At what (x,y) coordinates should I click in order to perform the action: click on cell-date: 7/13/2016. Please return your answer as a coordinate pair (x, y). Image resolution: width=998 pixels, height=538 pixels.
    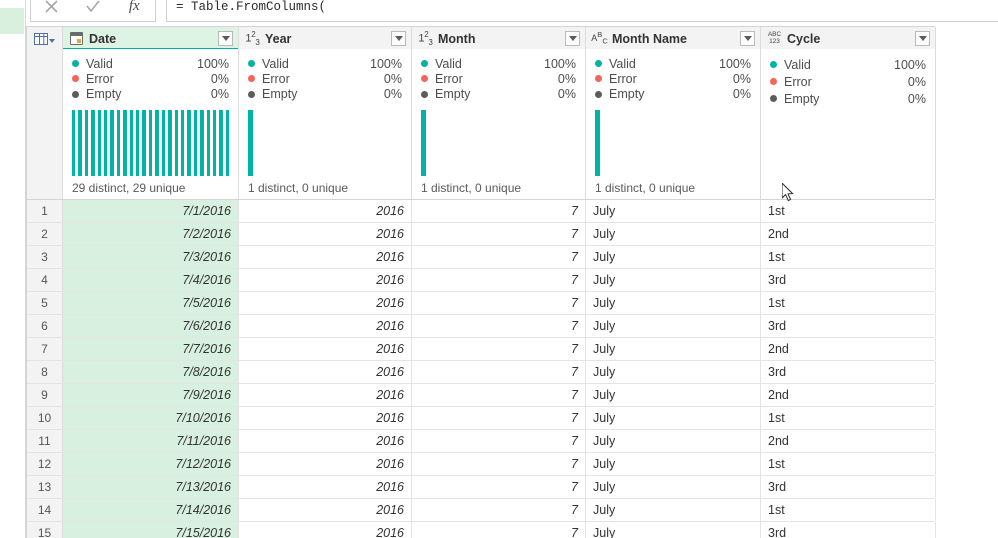
    Looking at the image, I should click on (151, 487).